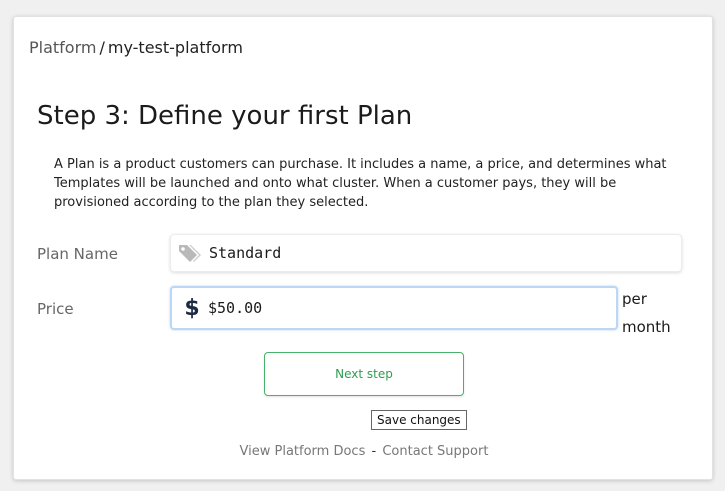  What do you see at coordinates (189, 253) in the screenshot?
I see `tags-icon` at bounding box center [189, 253].